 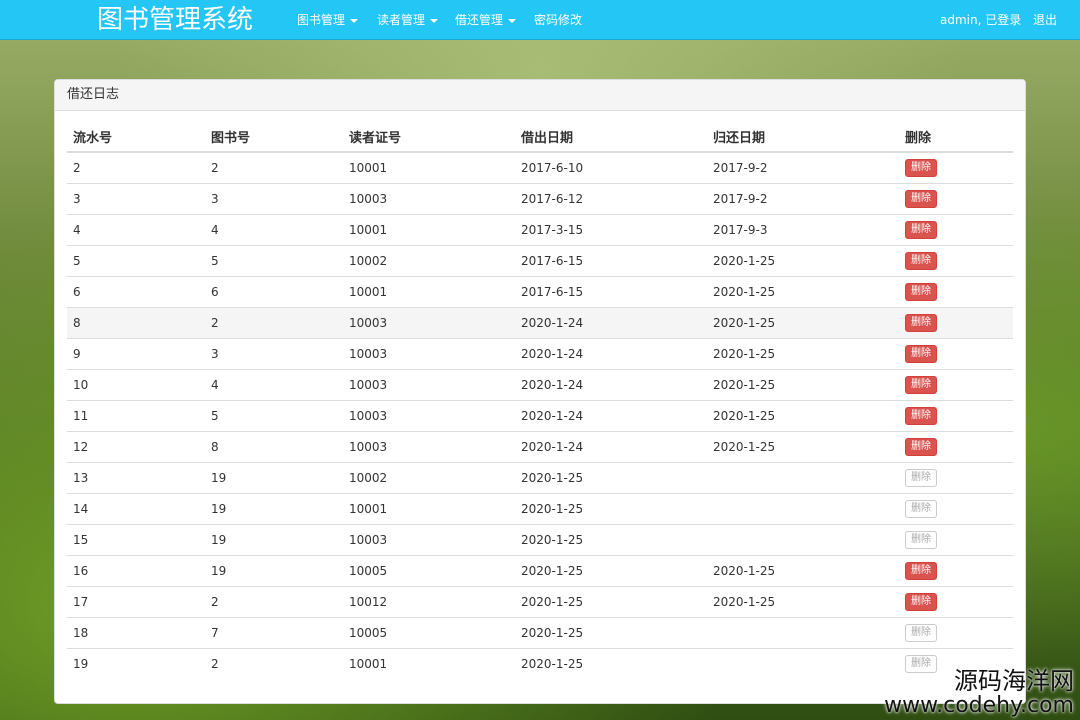 I want to click on table-row: 4 4 10001 2017-3-15 2017-9-3 删除, so click(x=540, y=230).